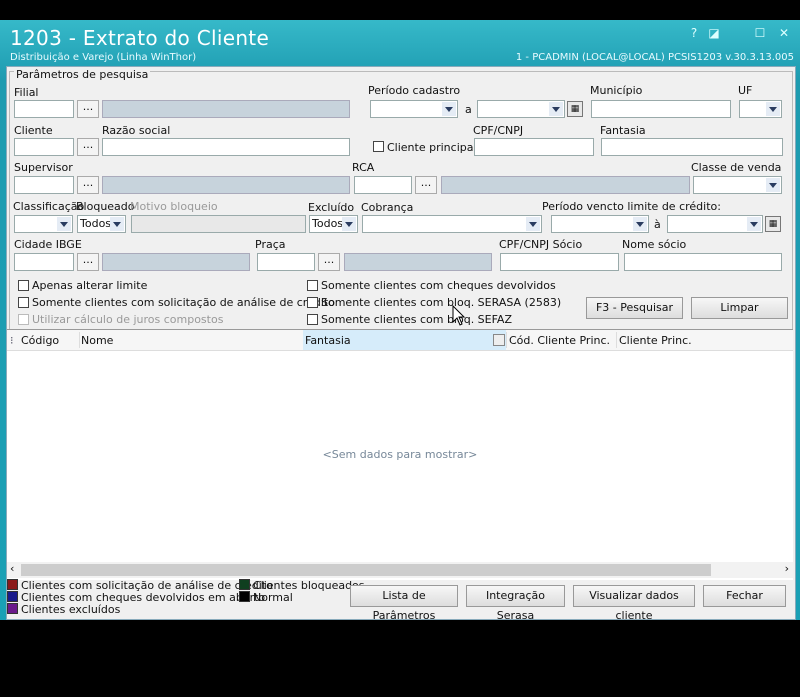 The height and width of the screenshot is (697, 800). I want to click on cheques-devolvidos-label: Somente clientes com cheques devolvidos, so click(438, 285).